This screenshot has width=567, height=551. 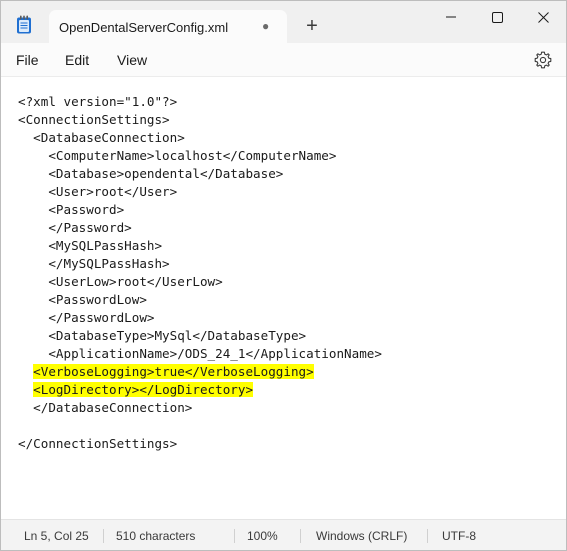 I want to click on menu-view: View, so click(x=132, y=60).